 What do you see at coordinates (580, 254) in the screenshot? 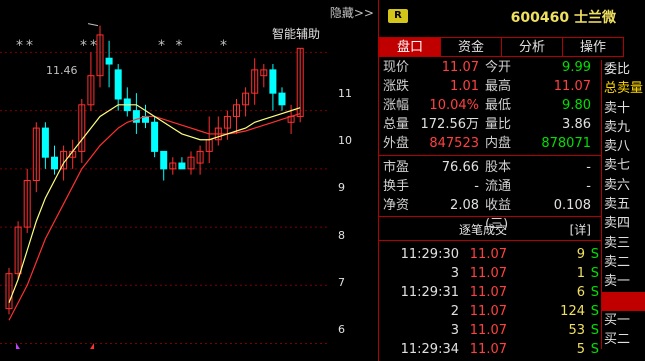
I see `trade-volume: 9` at bounding box center [580, 254].